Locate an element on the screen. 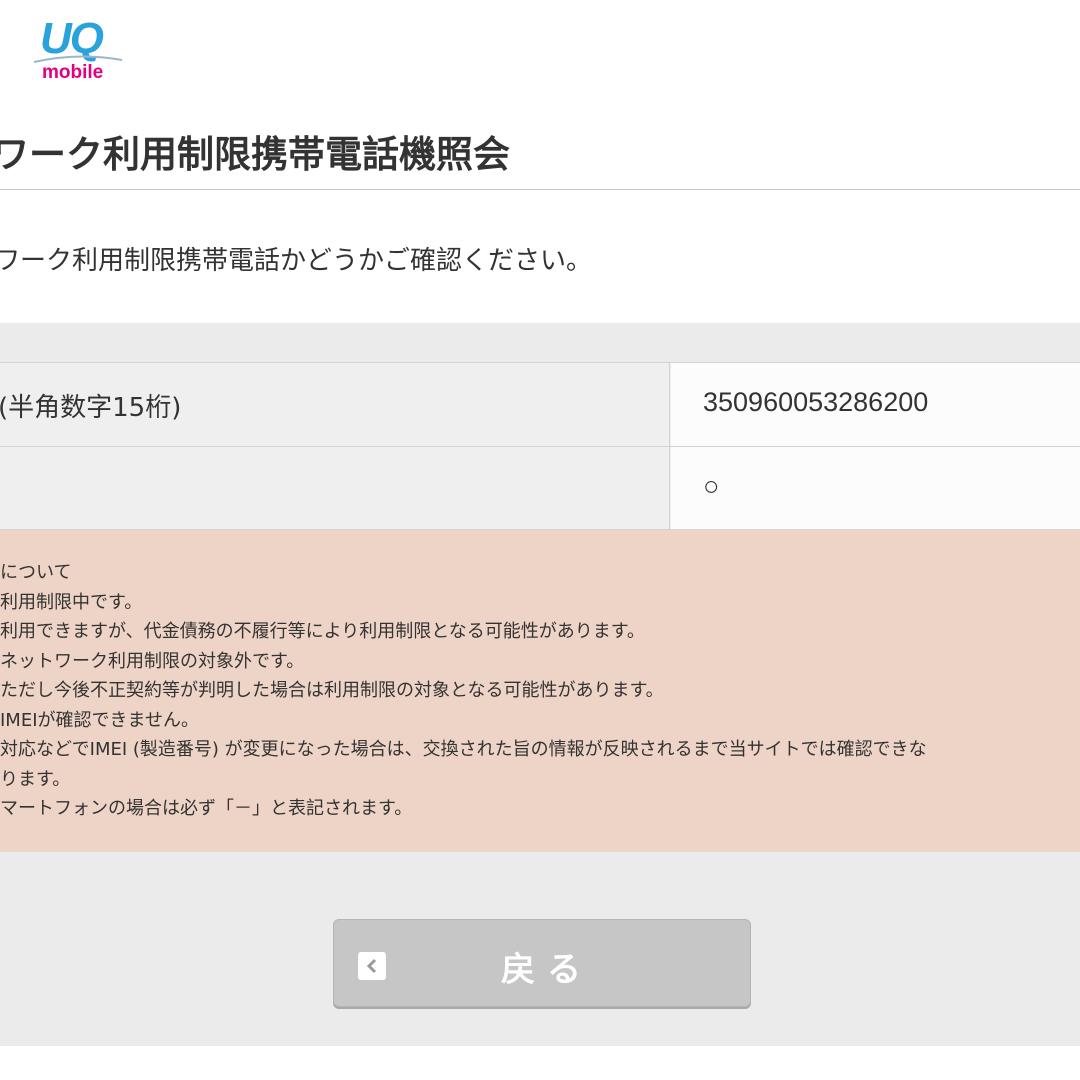  back-button-label: 戻る is located at coordinates (547, 970).